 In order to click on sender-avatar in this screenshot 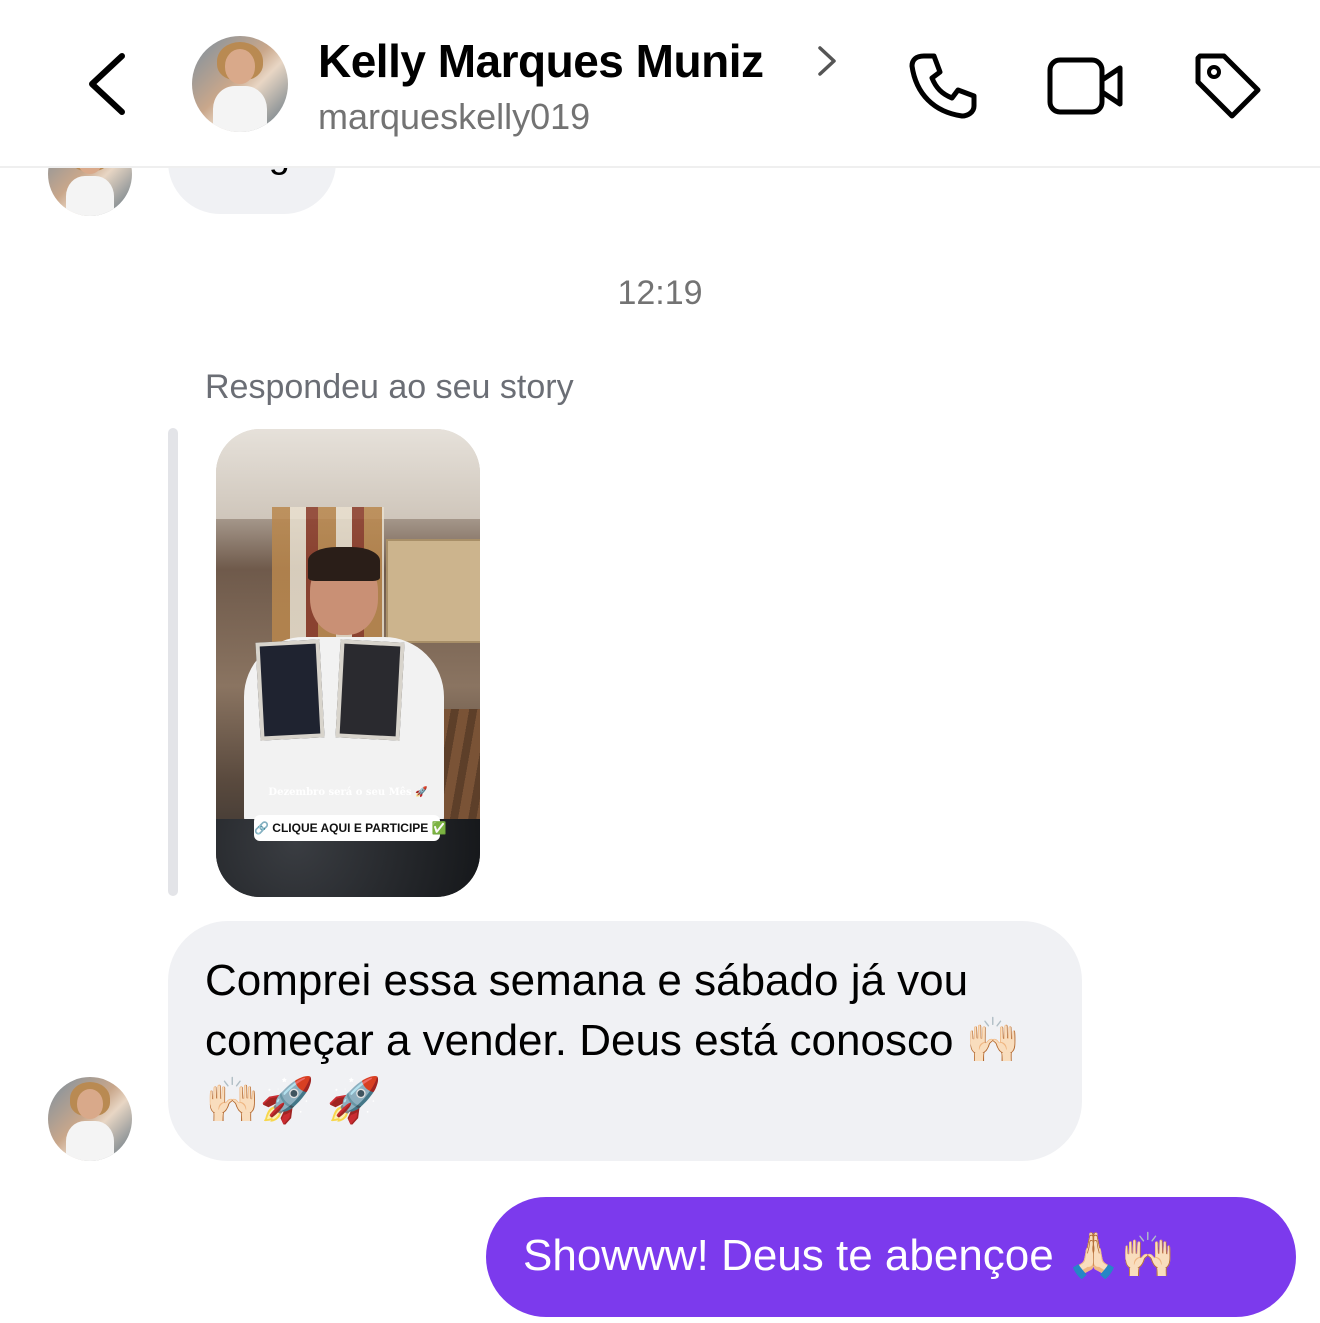, I will do `click(90, 1119)`.